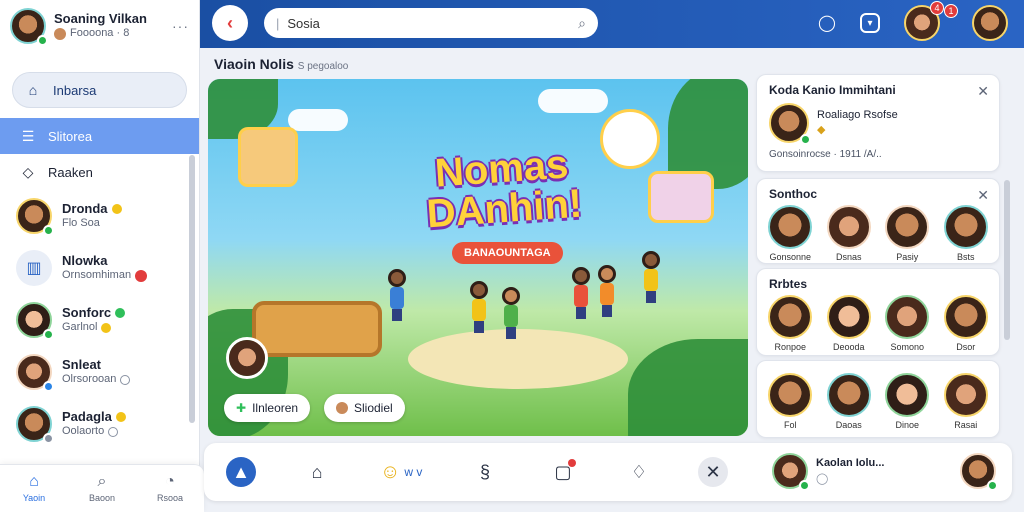 Image resolution: width=1024 pixels, height=512 pixels. Describe the element at coordinates (99, 172) in the screenshot. I see `sidebar-item-raaken: ◇ Raaken` at that location.